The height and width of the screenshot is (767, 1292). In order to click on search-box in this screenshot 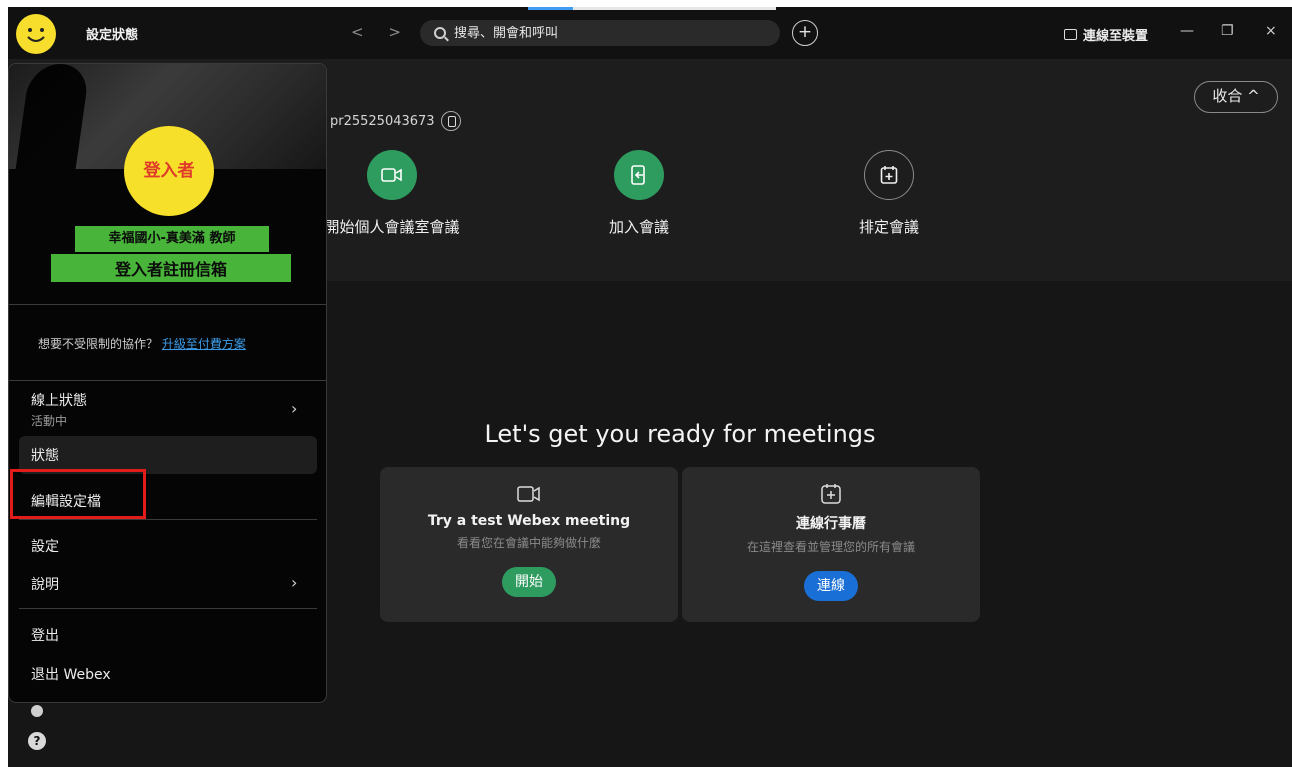, I will do `click(600, 33)`.